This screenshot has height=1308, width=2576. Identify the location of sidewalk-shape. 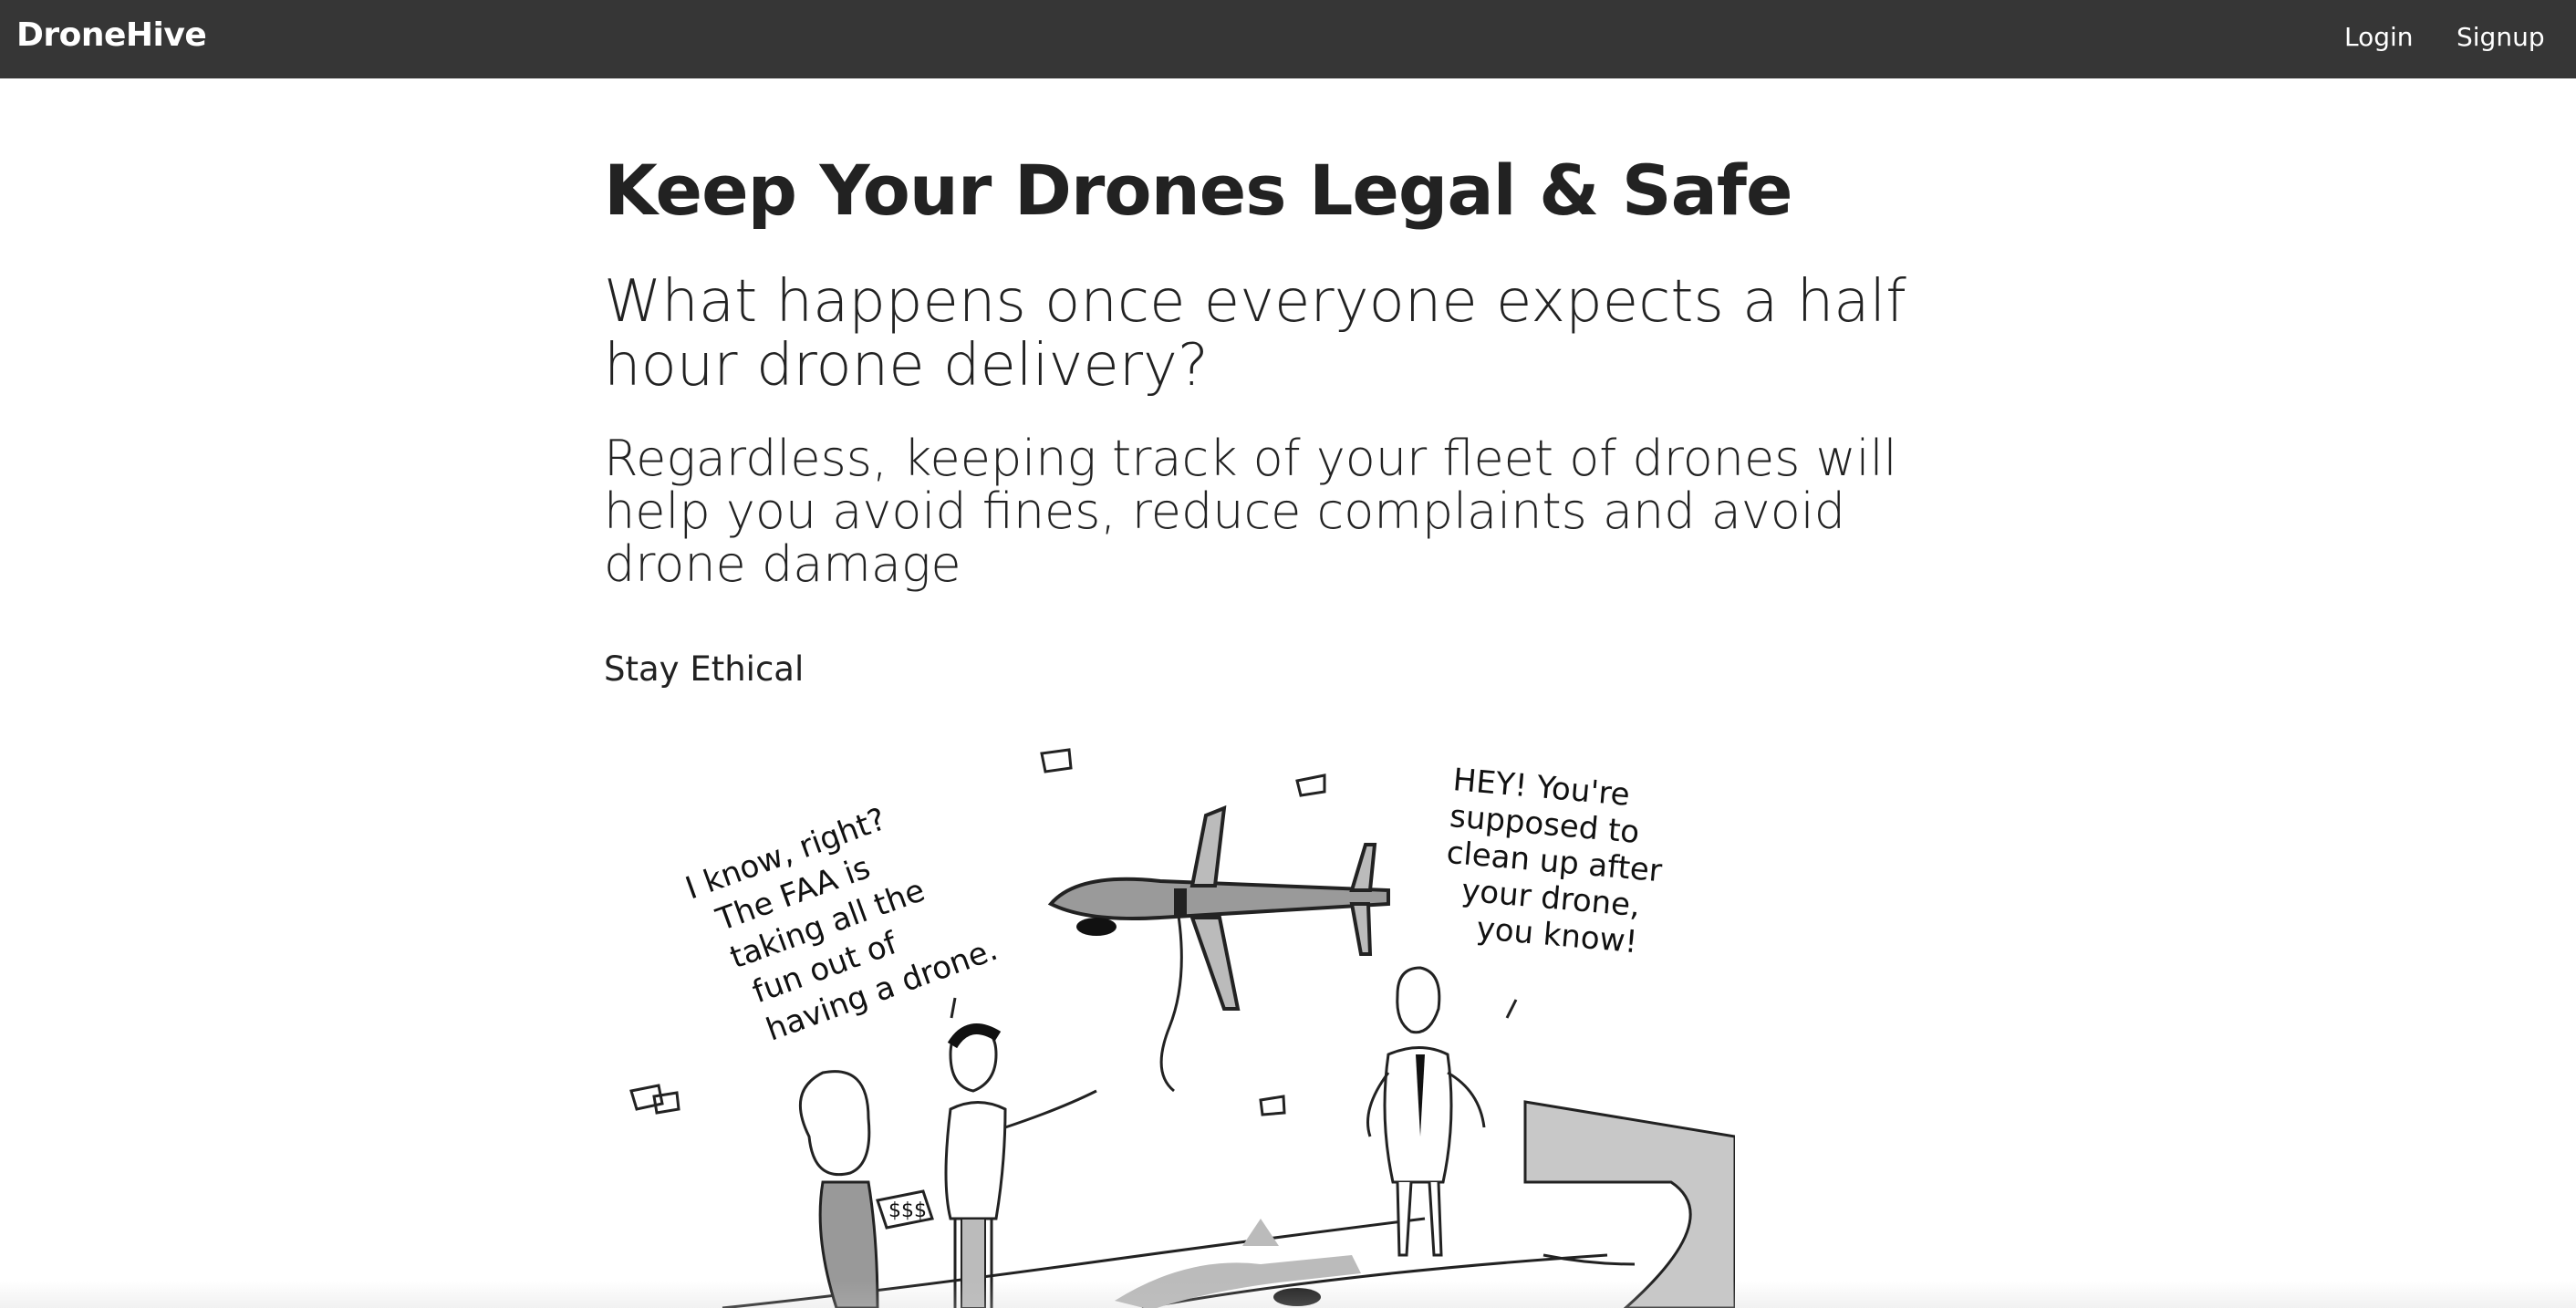
(1629, 1204).